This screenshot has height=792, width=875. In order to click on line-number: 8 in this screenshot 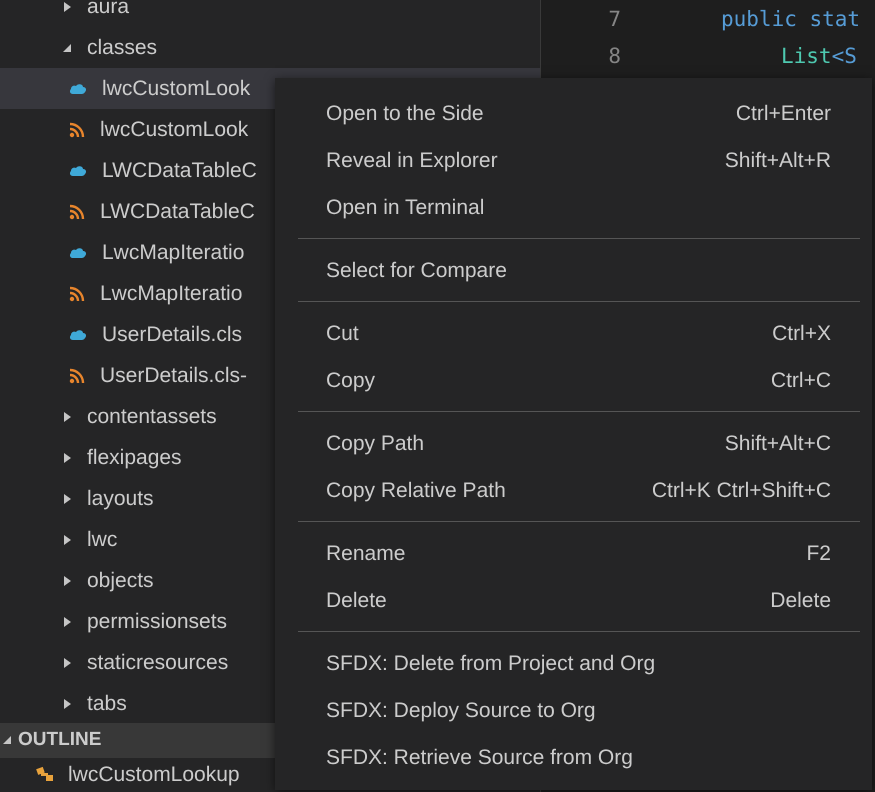, I will do `click(614, 56)`.